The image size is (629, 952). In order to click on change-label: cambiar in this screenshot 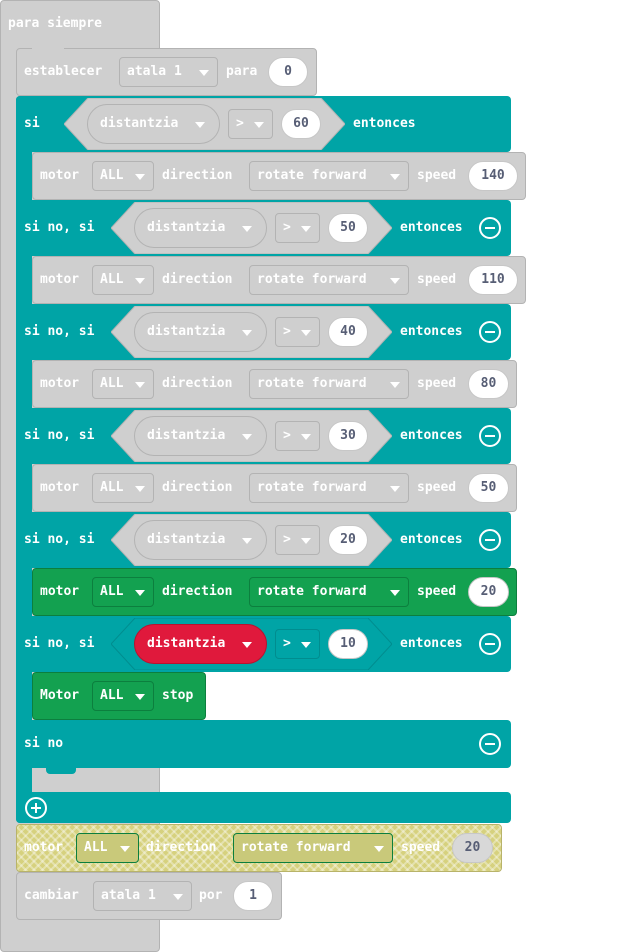, I will do `click(51, 895)`.